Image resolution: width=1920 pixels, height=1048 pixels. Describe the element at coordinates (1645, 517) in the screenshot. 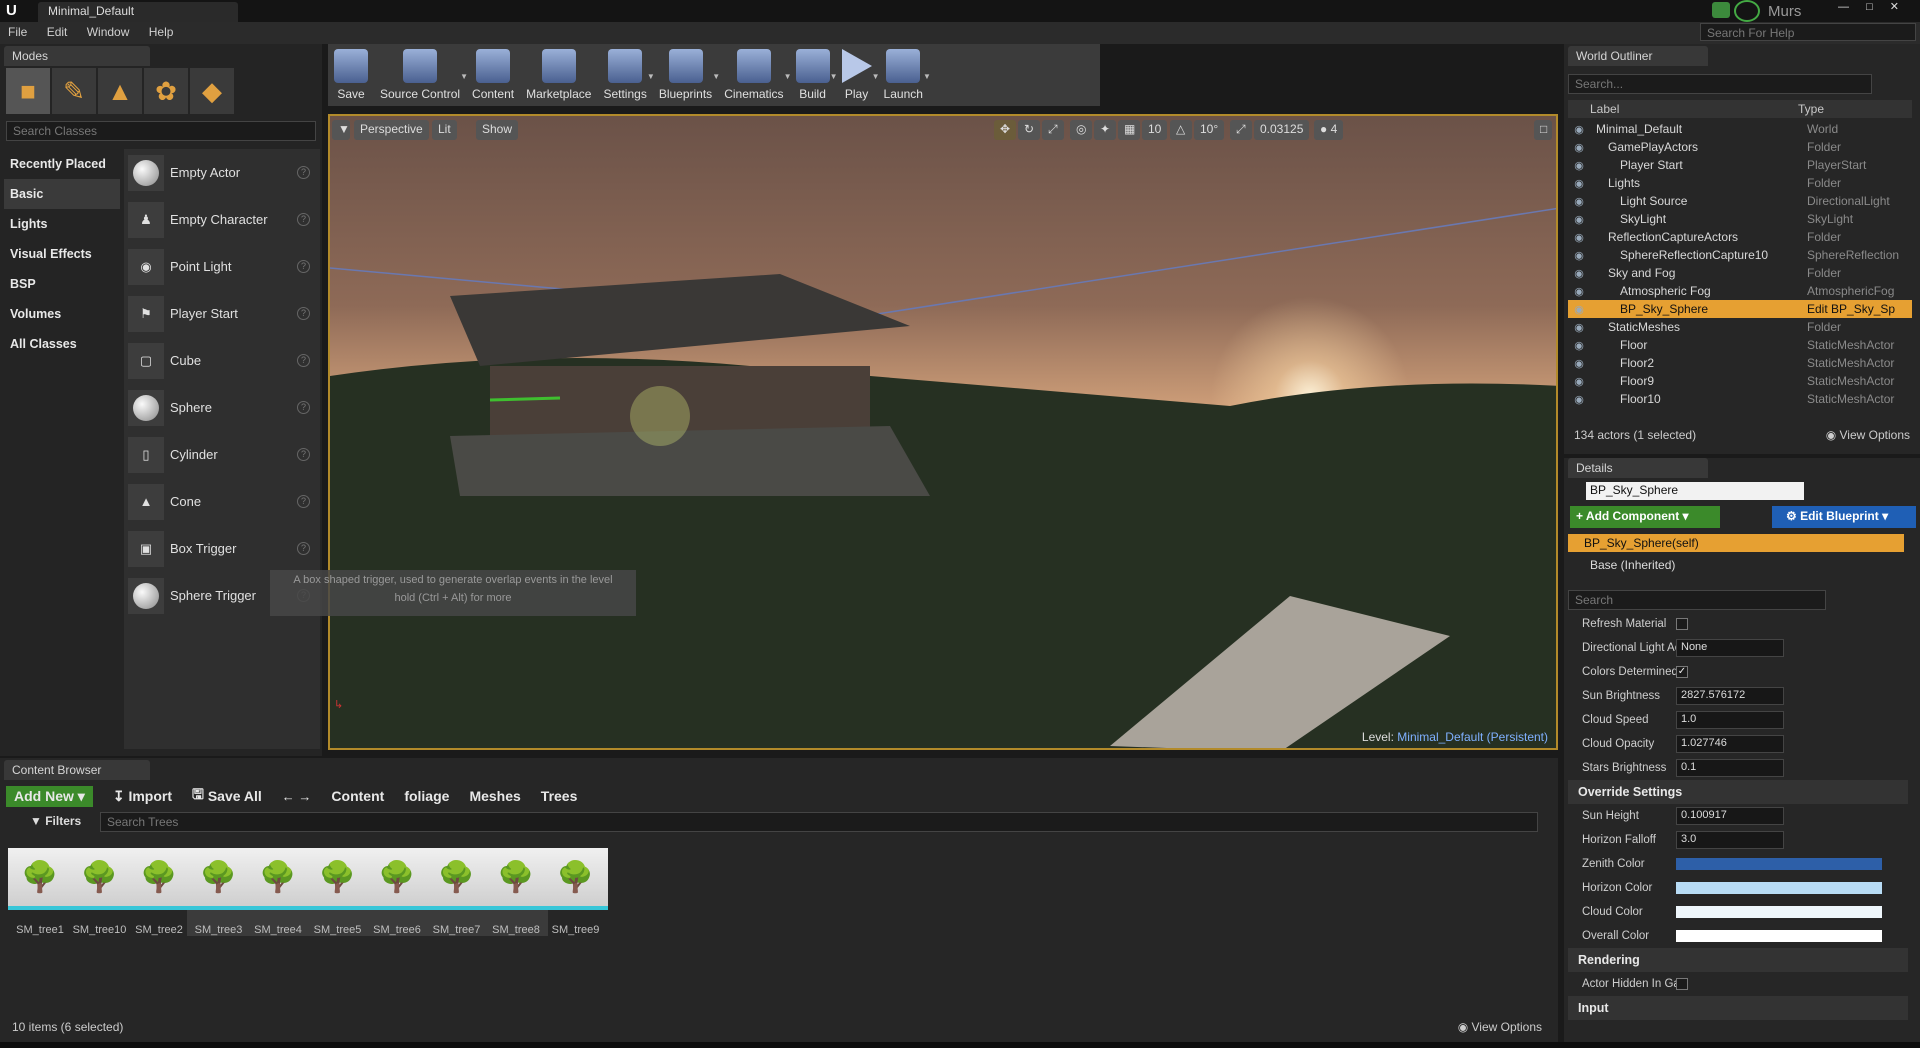

I see `add-component-button: + Add Component ▾` at that location.